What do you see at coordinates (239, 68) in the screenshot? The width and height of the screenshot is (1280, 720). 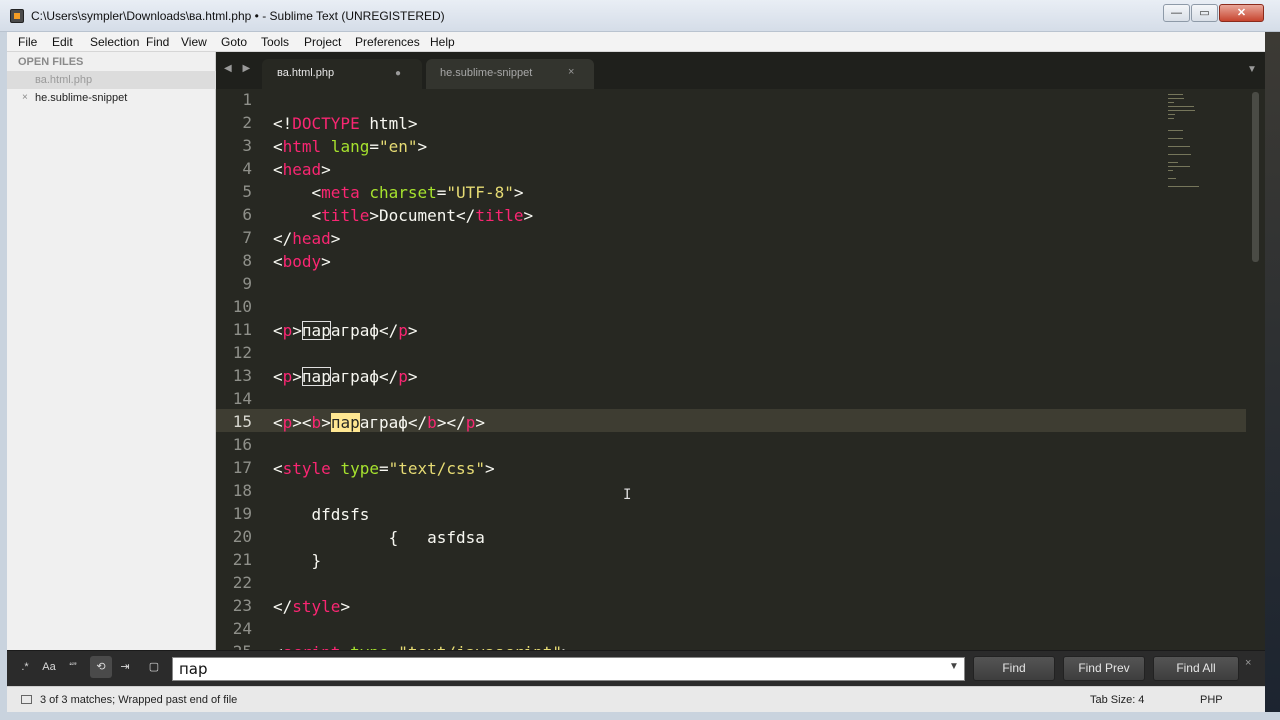 I see `tab-nav-arrows-icon: ◀ ▶` at bounding box center [239, 68].